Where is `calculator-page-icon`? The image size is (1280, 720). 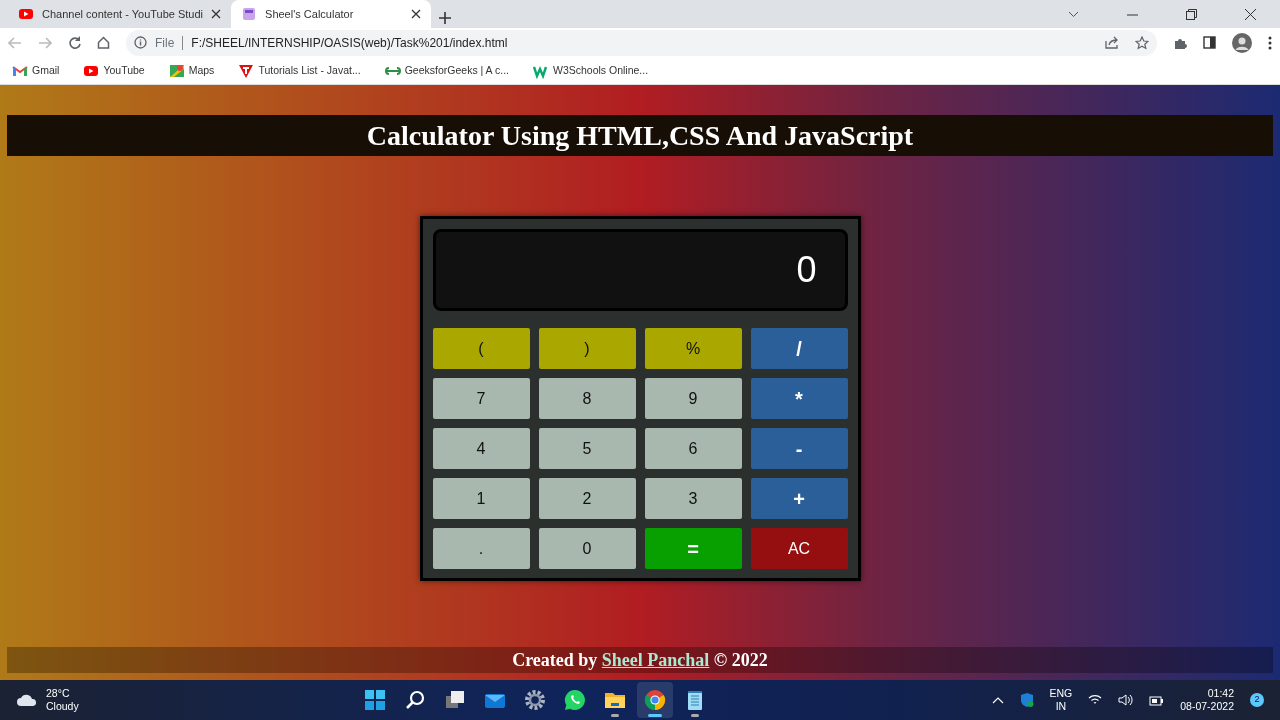
calculator-page-icon is located at coordinates (249, 14).